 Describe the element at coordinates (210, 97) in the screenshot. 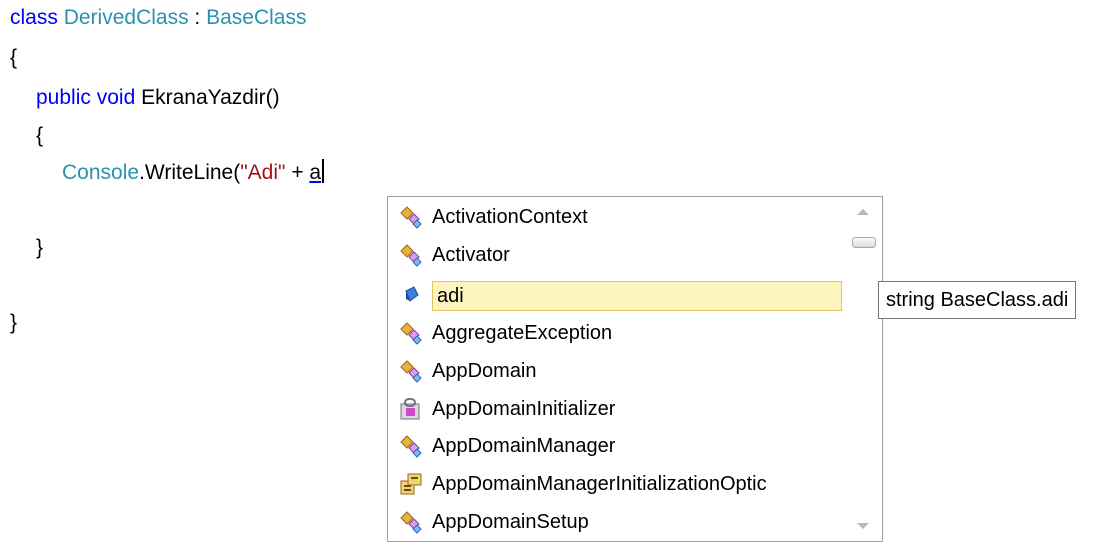

I see `method-name: EkranaYazdir()` at that location.